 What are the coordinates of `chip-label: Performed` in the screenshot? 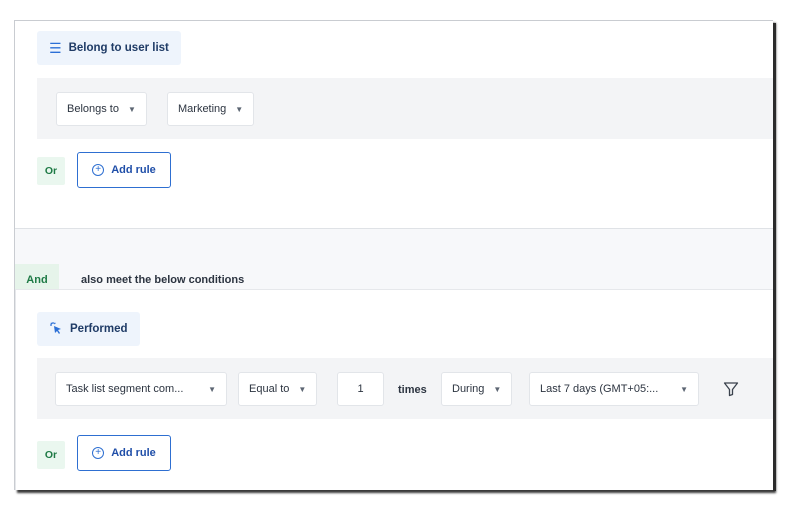 It's located at (99, 329).